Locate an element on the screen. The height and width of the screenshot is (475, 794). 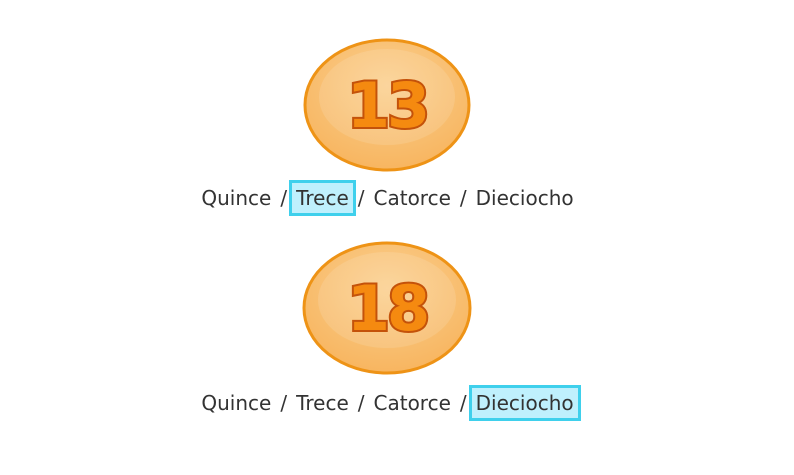
number-badge: 13 is located at coordinates (387, 105).